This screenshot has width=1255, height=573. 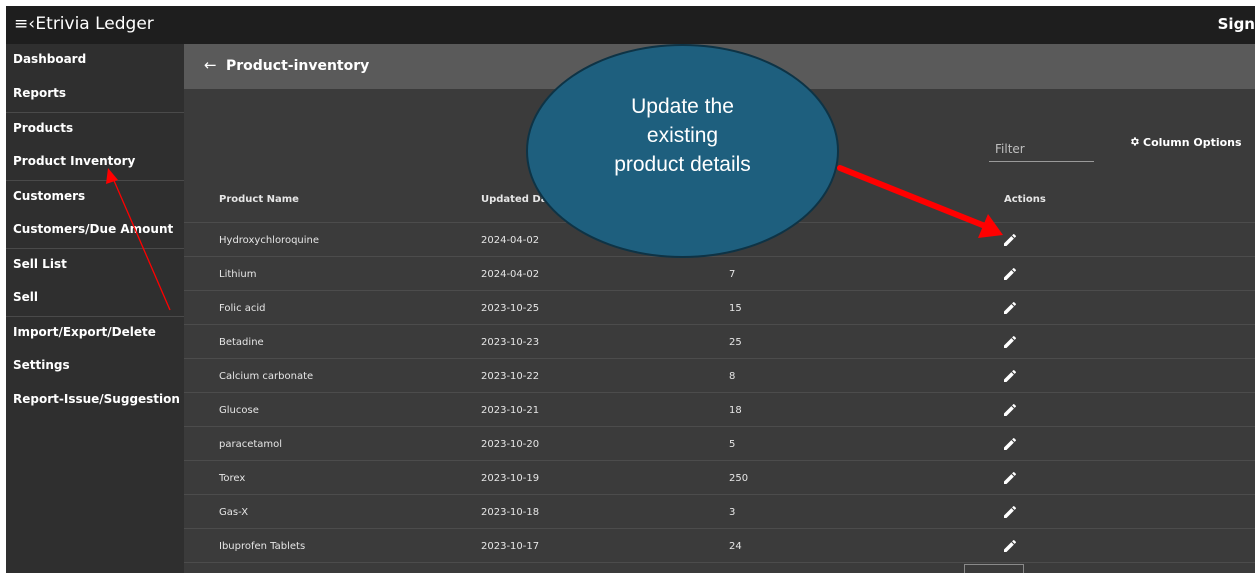 What do you see at coordinates (510, 308) in the screenshot?
I see `updated-date-cell: 2023-10-25` at bounding box center [510, 308].